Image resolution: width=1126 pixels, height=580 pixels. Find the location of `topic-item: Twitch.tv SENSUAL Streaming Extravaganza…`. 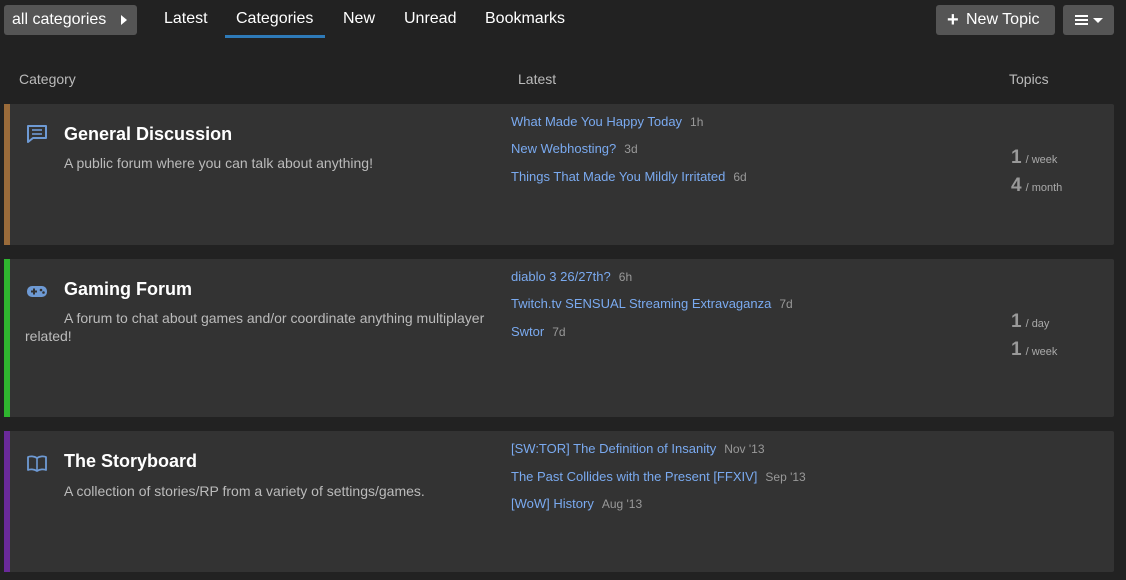

topic-item: Twitch.tv SENSUAL Streaming Extravaganza… is located at coordinates (652, 304).